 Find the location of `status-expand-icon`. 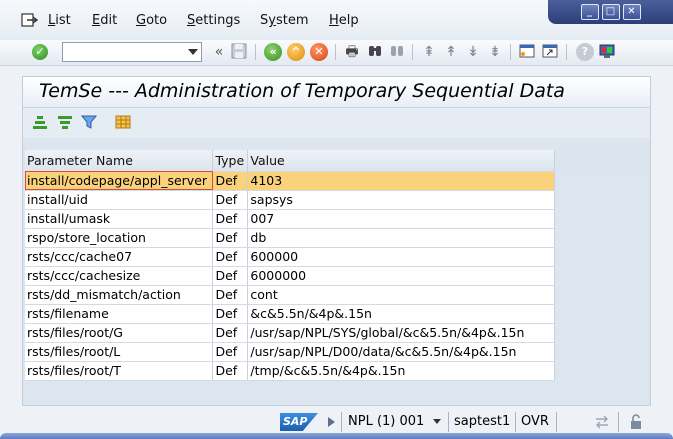

status-expand-icon is located at coordinates (331, 422).